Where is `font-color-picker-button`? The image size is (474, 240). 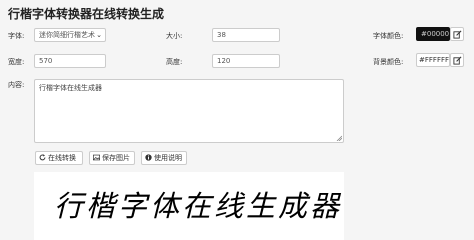 font-color-picker-button is located at coordinates (457, 34).